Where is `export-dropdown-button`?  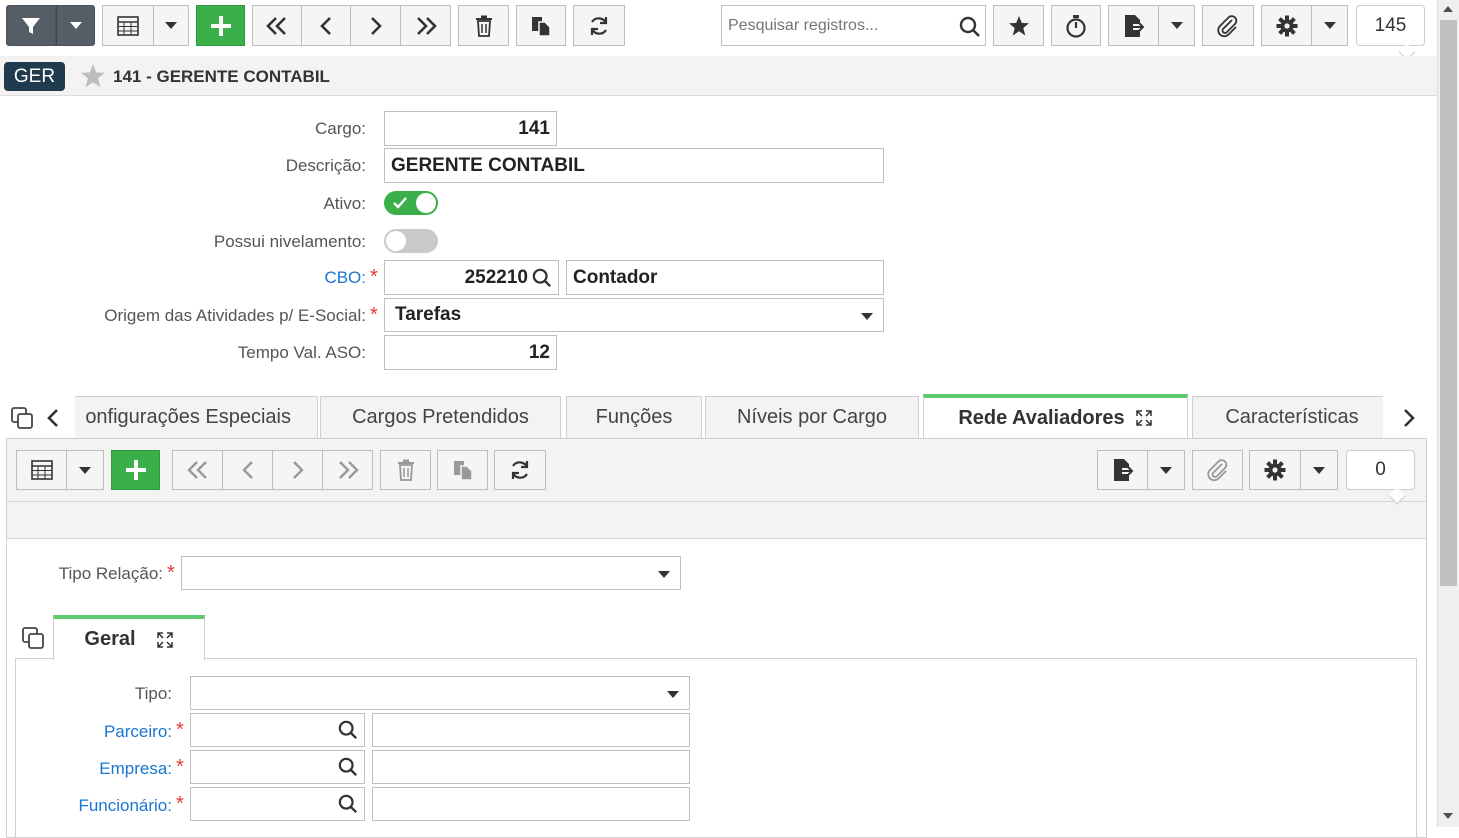 export-dropdown-button is located at coordinates (1176, 25).